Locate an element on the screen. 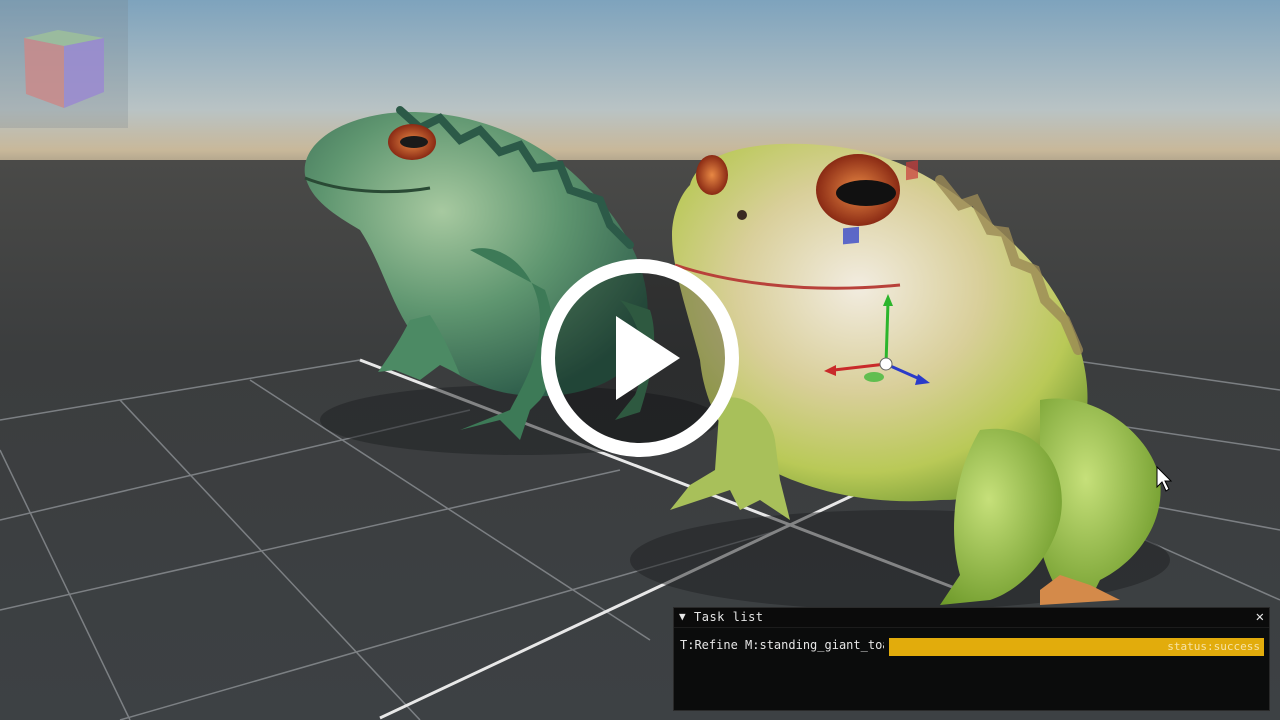 The height and width of the screenshot is (720, 1280). task-status: status:success is located at coordinates (1213, 646).